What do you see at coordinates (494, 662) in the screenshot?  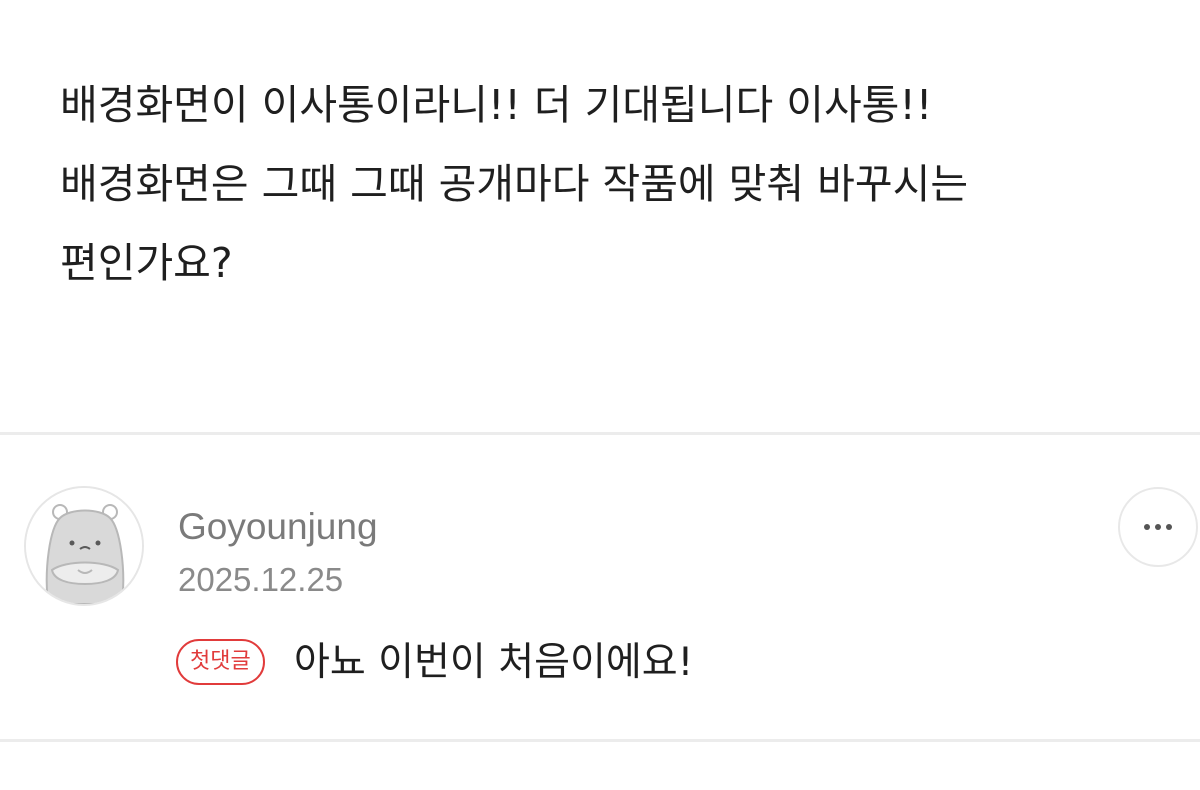 I see `comment-text: 아뇨 이번이 처음이에요!` at bounding box center [494, 662].